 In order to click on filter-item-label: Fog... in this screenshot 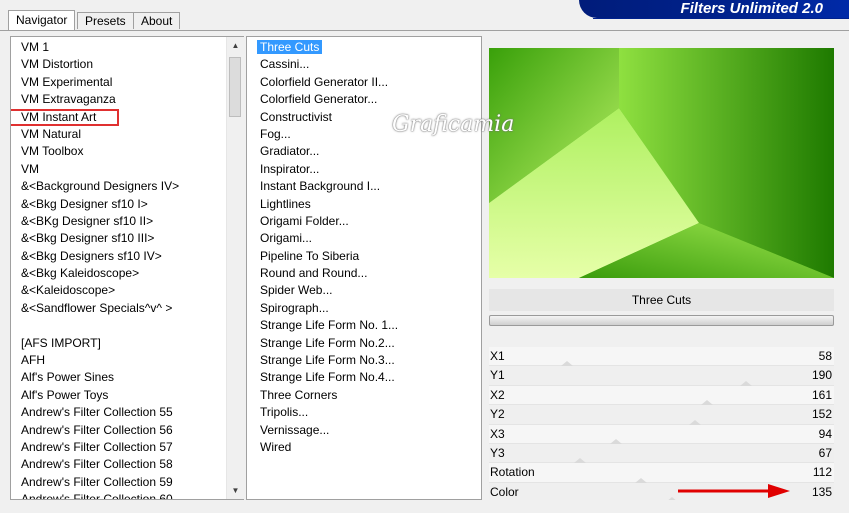, I will do `click(275, 133)`.